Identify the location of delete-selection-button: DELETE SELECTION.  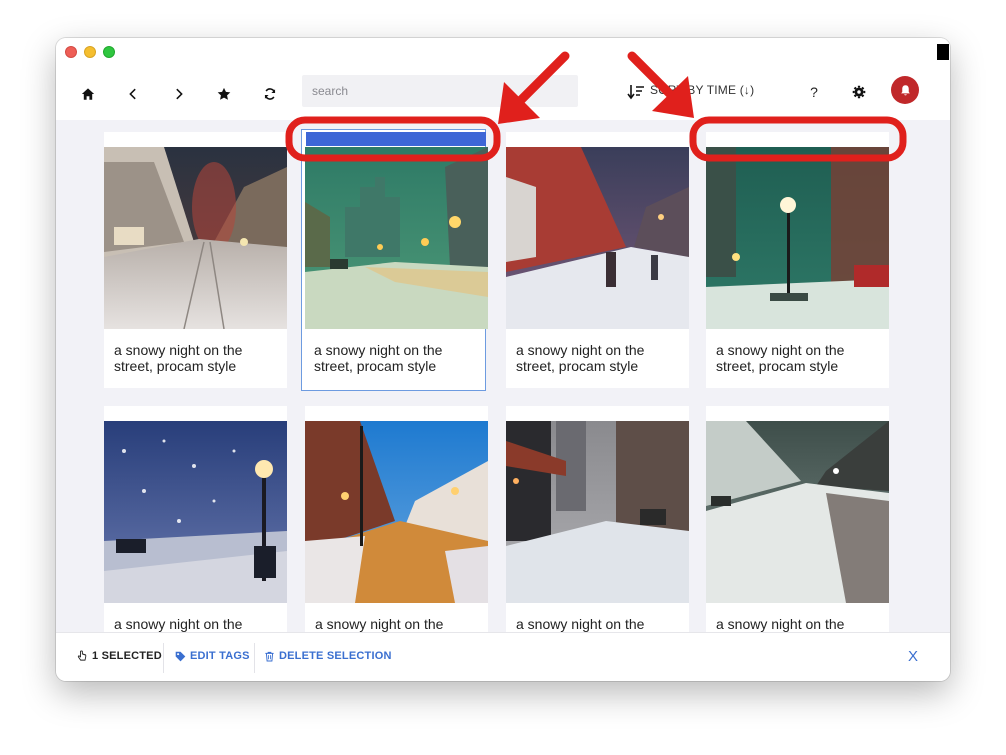
(328, 656).